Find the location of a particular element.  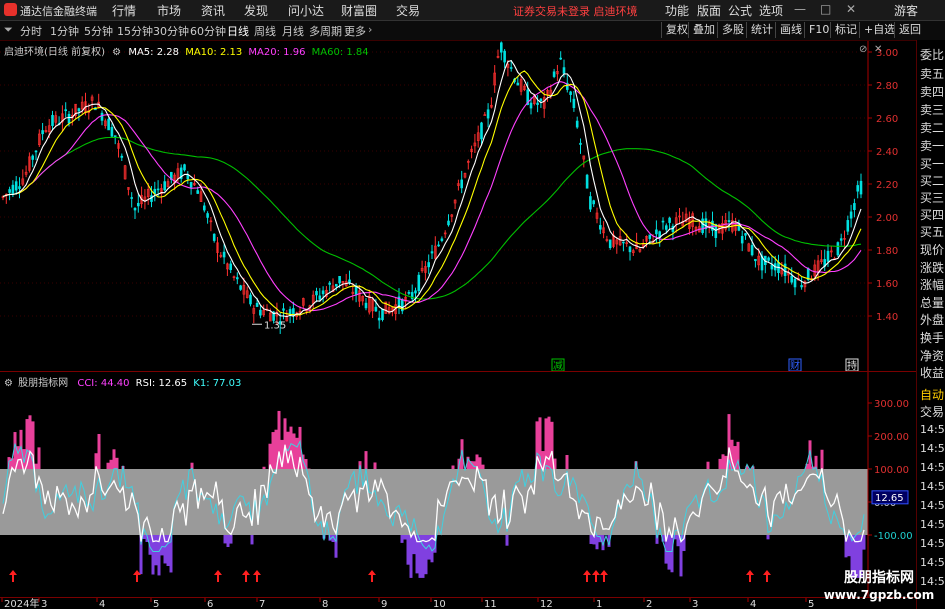

date-tick-label: 1 is located at coordinates (599, 604).